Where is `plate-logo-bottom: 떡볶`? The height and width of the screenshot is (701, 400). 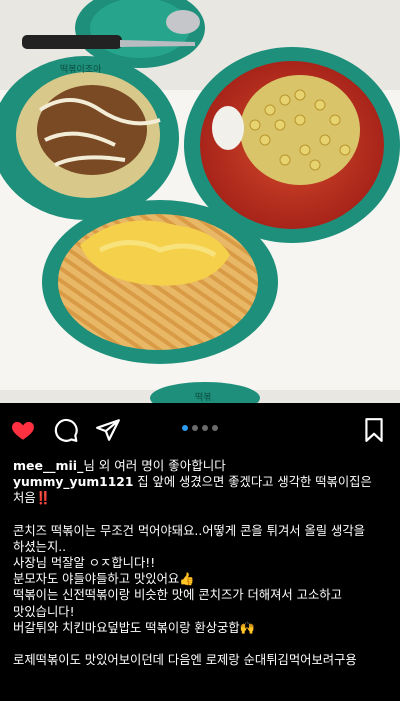 plate-logo-bottom: 떡볶 is located at coordinates (203, 397).